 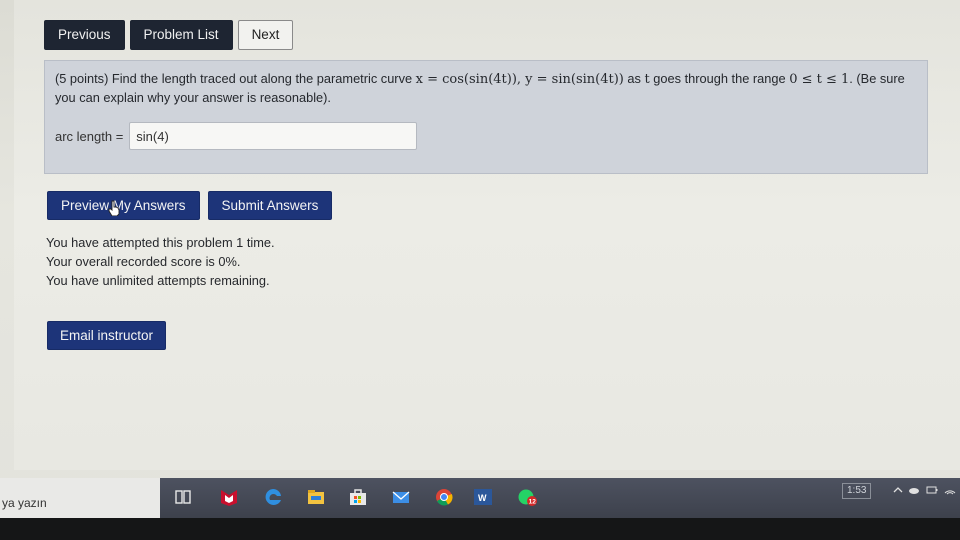 I want to click on problem-nav: Previous Problem List Next, so click(x=169, y=35).